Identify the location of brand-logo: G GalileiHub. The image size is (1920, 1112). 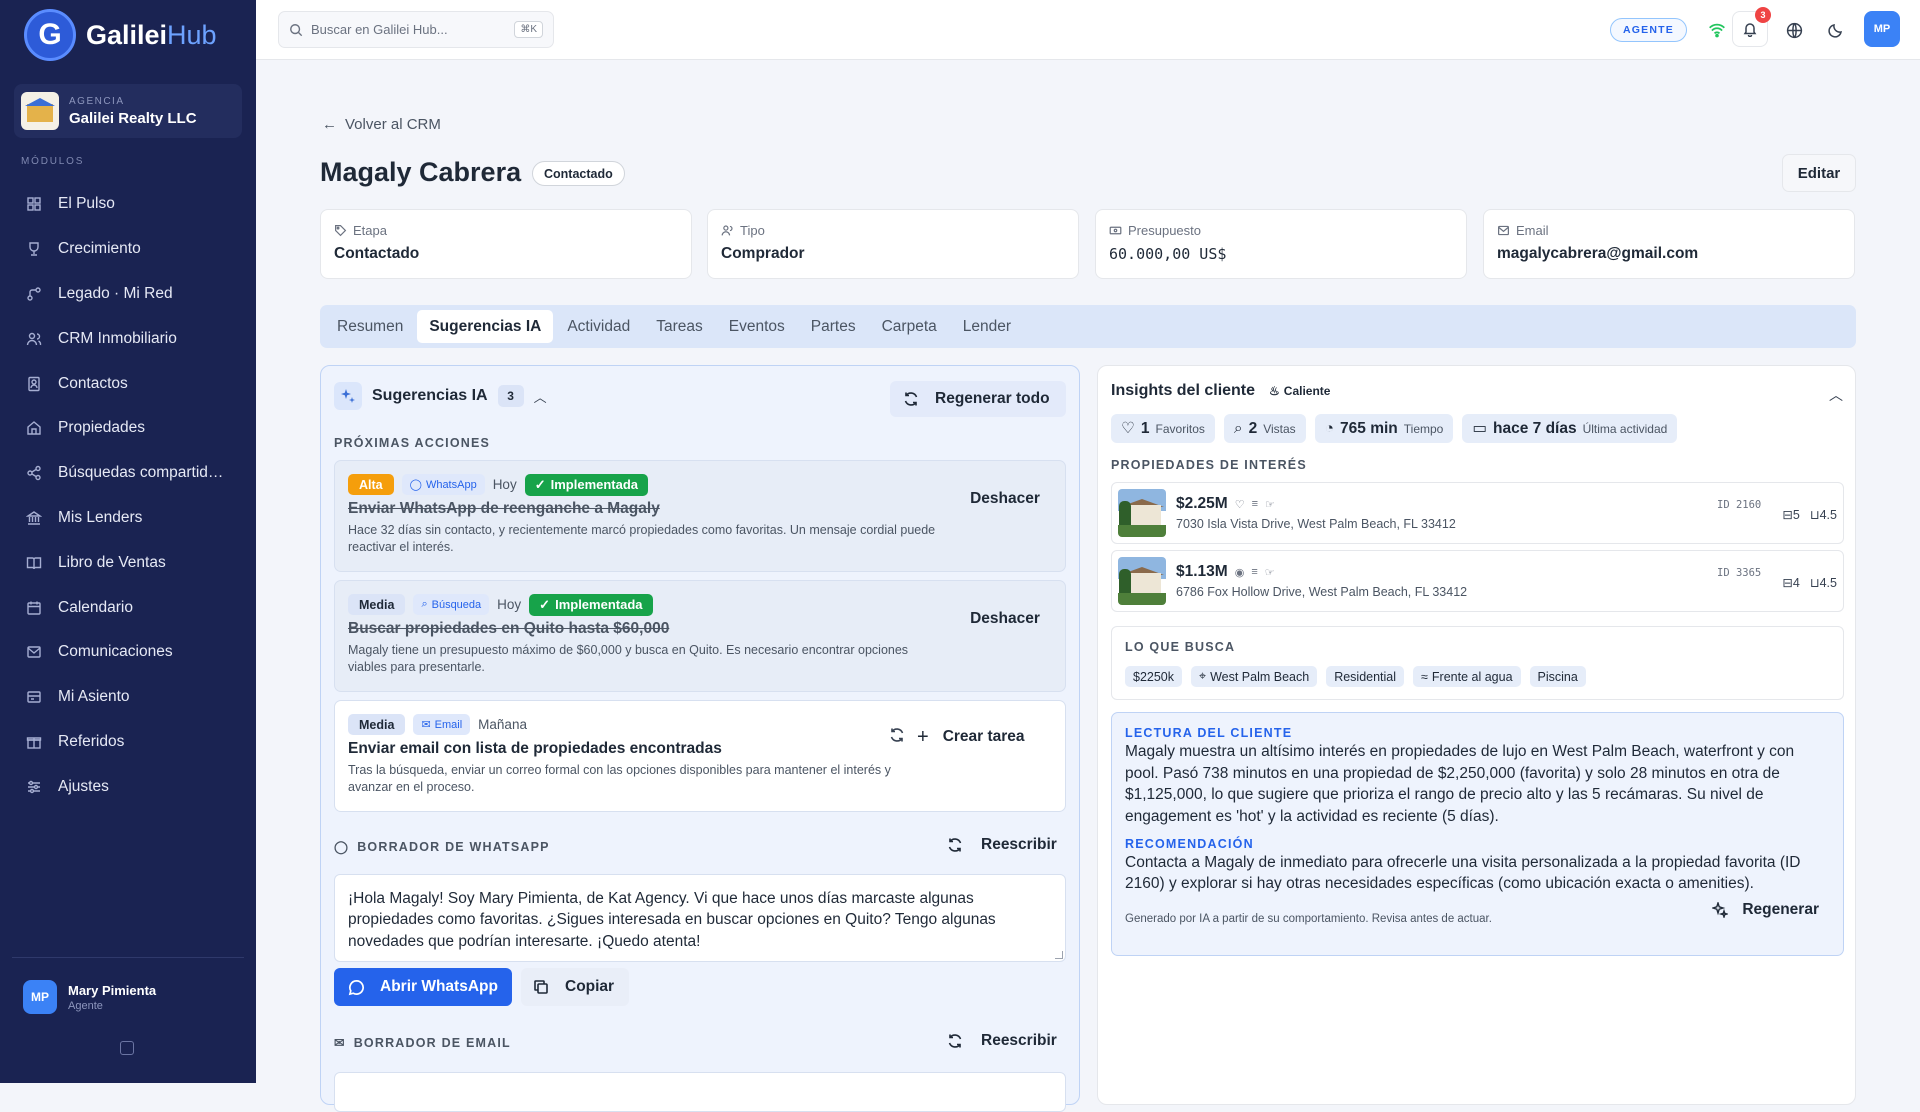
(120, 35).